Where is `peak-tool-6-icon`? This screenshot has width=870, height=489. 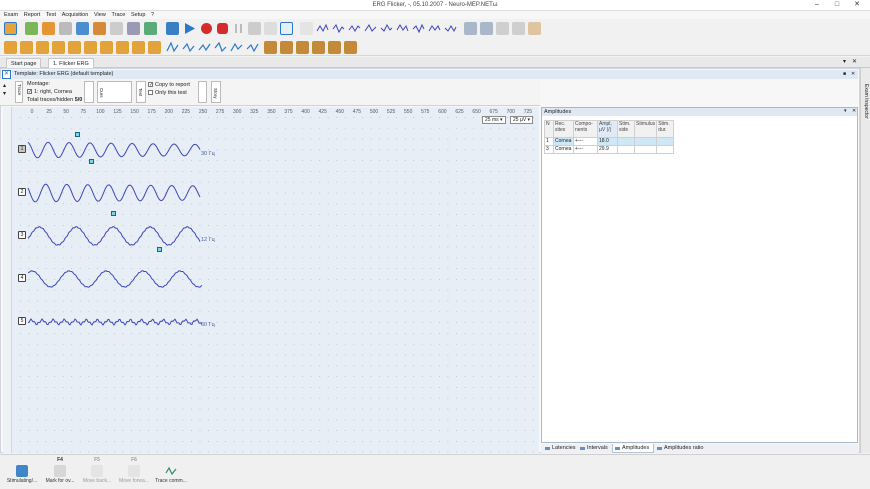 peak-tool-6-icon is located at coordinates (252, 47).